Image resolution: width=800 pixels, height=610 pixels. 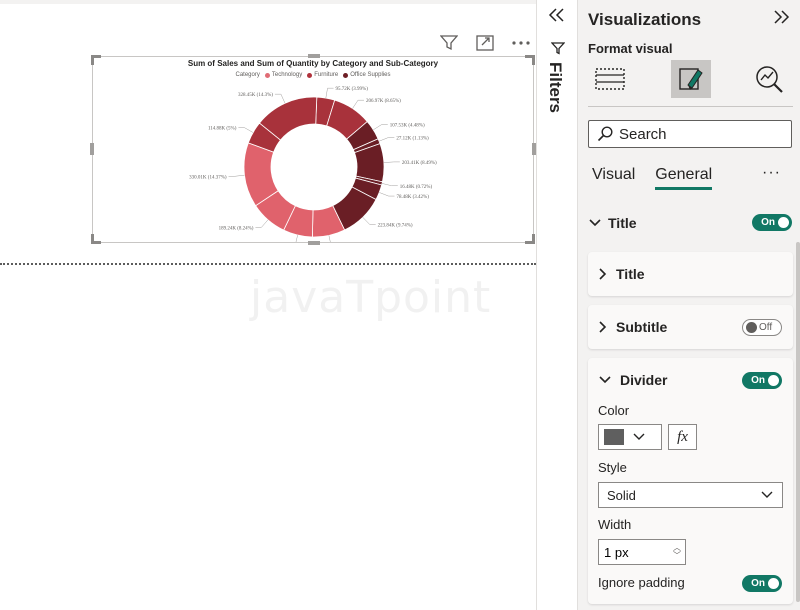 What do you see at coordinates (699, 134) in the screenshot?
I see `search-input` at bounding box center [699, 134].